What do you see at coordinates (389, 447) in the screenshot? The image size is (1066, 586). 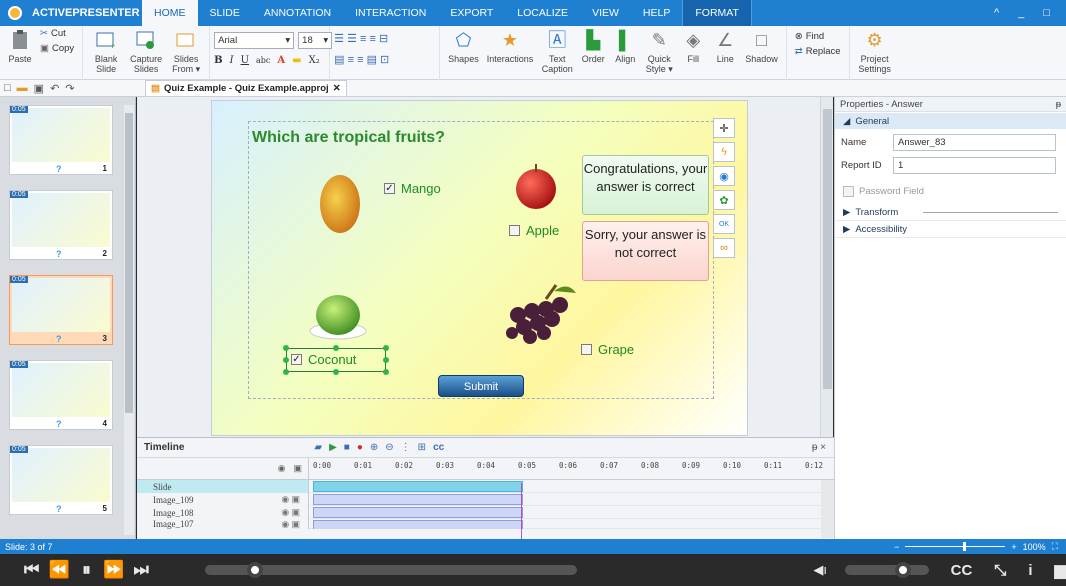 I see `zoom-out-icon: ⊖` at bounding box center [389, 447].